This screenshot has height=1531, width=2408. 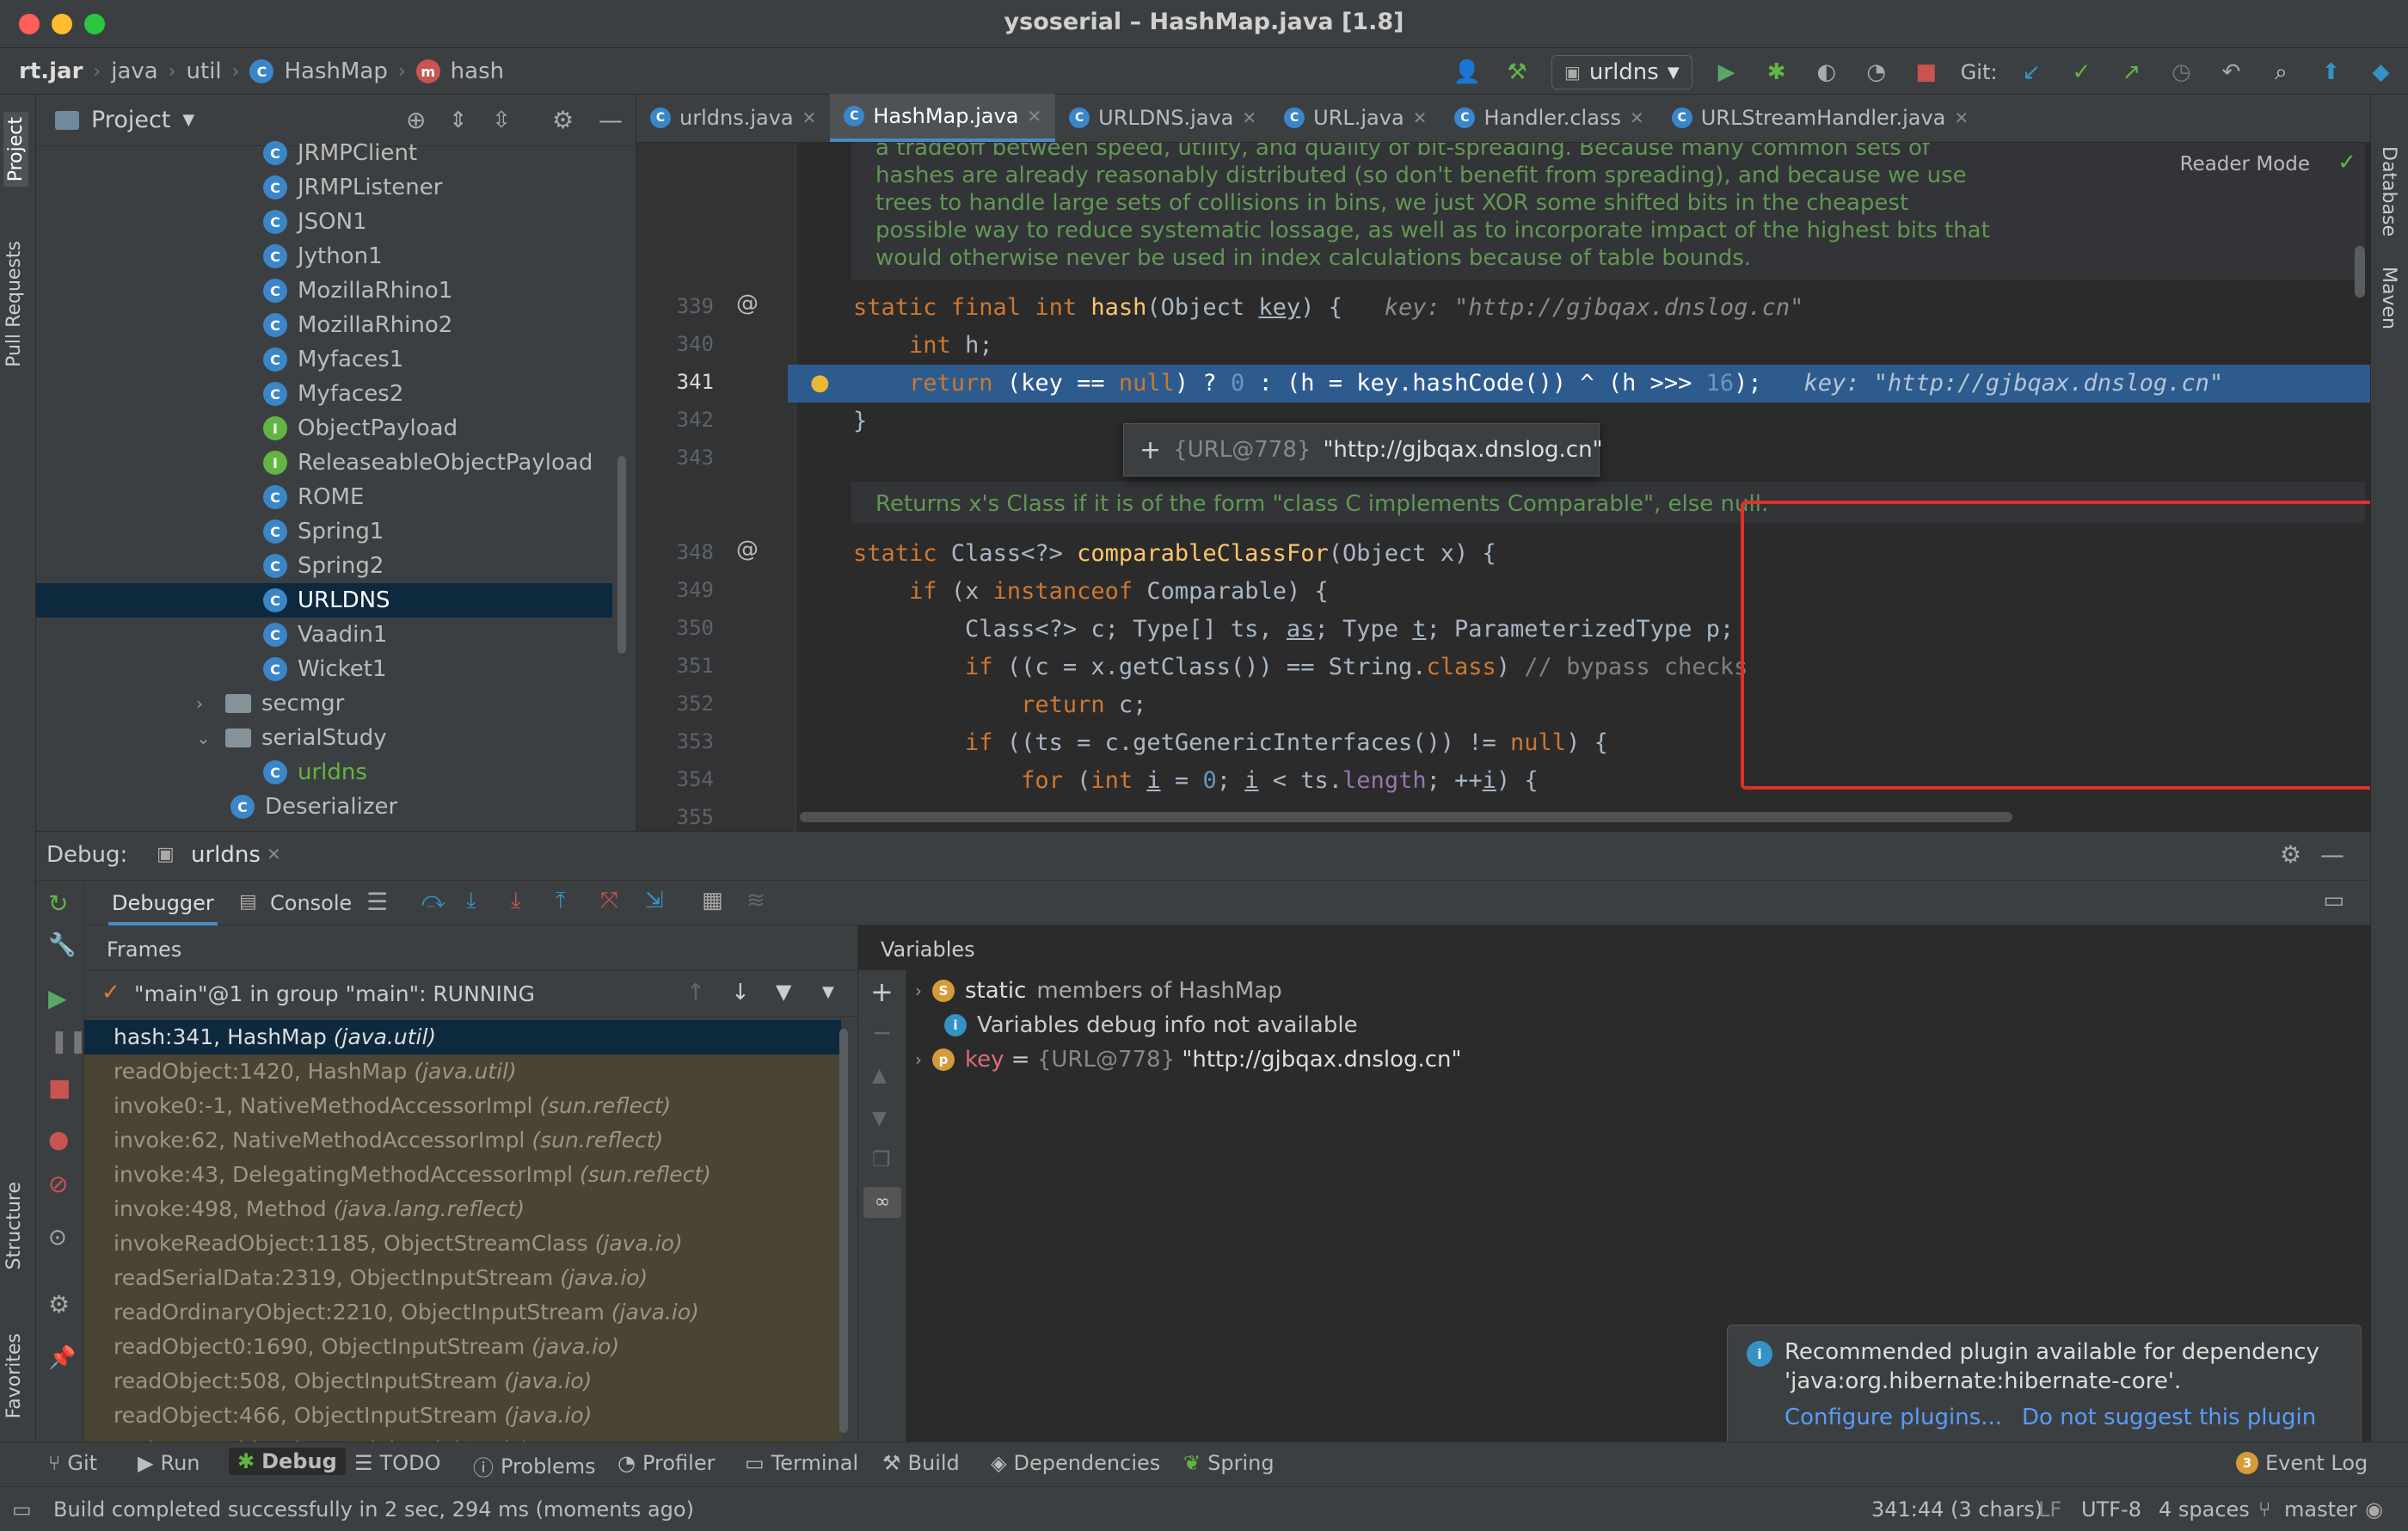 What do you see at coordinates (712, 900) in the screenshot?
I see `evaluate-expression-icon: ▦` at bounding box center [712, 900].